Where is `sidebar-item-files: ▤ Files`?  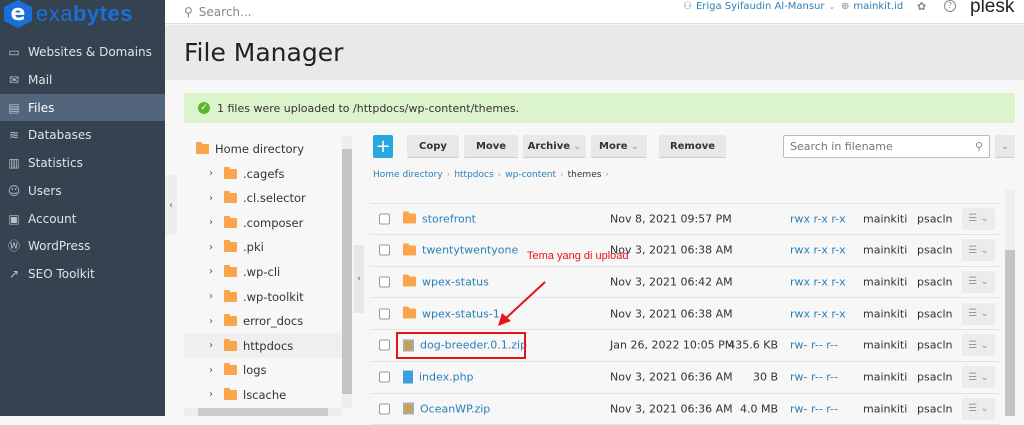 sidebar-item-files: ▤ Files is located at coordinates (82, 107).